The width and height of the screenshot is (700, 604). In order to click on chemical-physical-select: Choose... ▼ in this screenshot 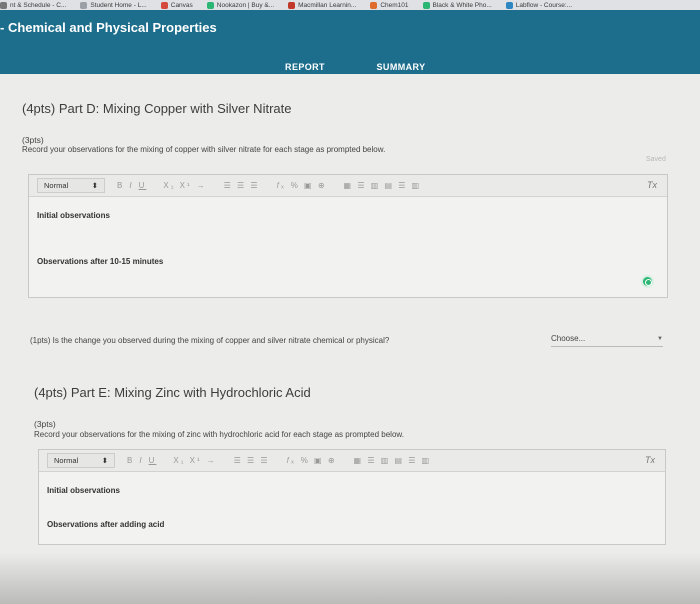, I will do `click(607, 339)`.